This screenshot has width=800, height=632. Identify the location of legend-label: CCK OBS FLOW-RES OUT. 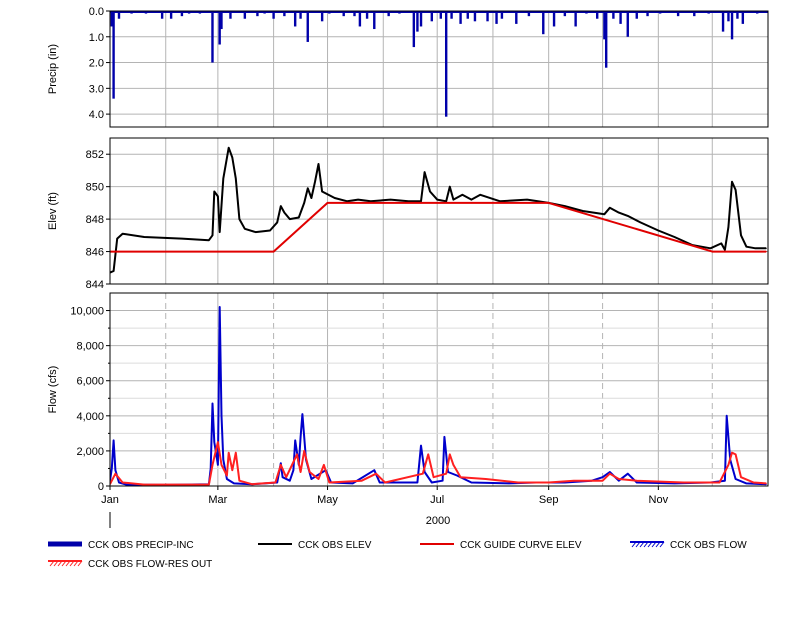
(150, 564).